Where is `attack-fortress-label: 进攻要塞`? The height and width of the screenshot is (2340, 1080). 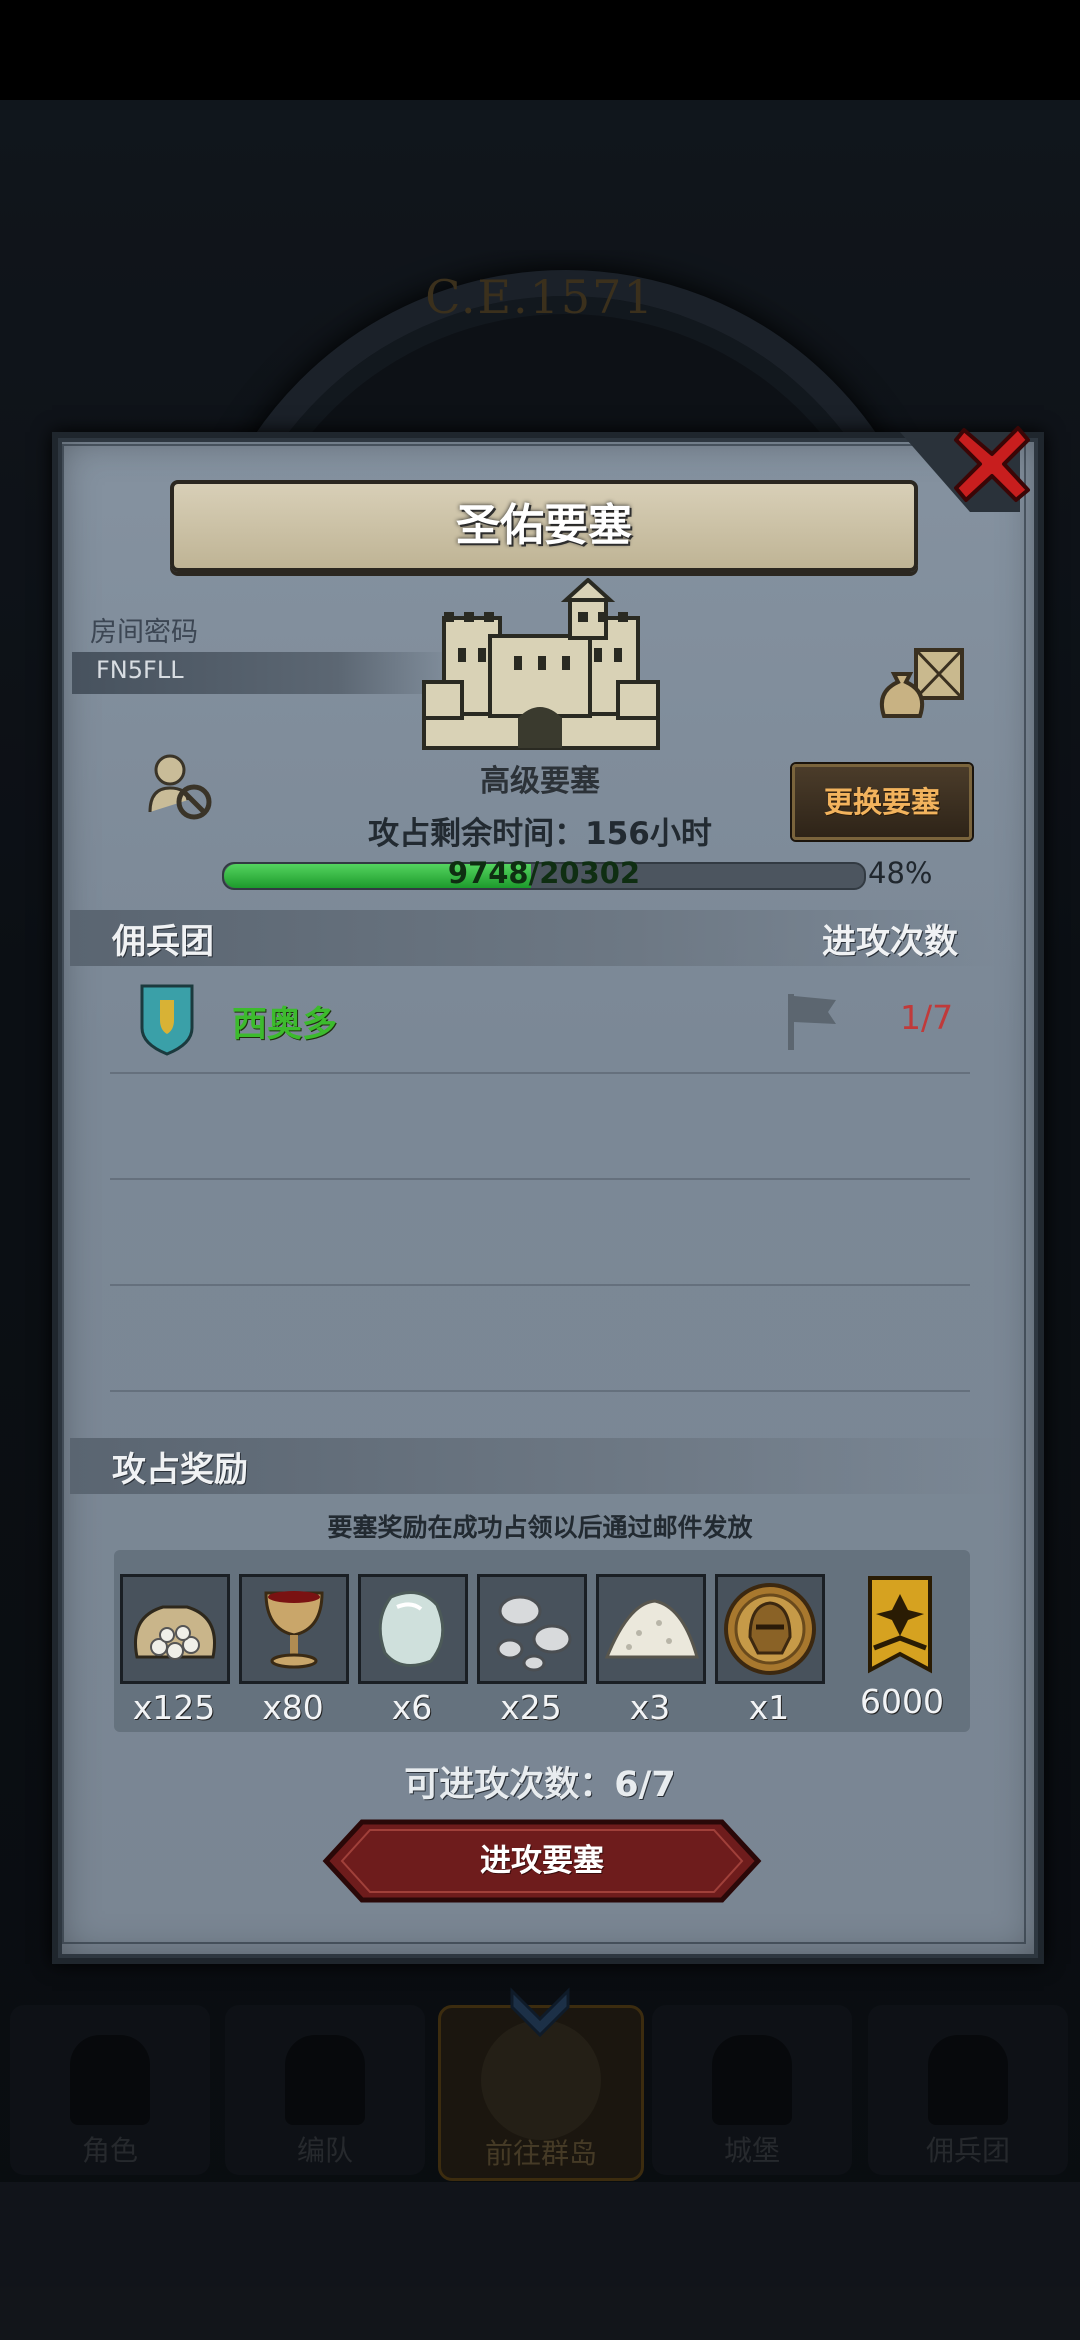
attack-fortress-label: 进攻要塞 is located at coordinates (542, 1861).